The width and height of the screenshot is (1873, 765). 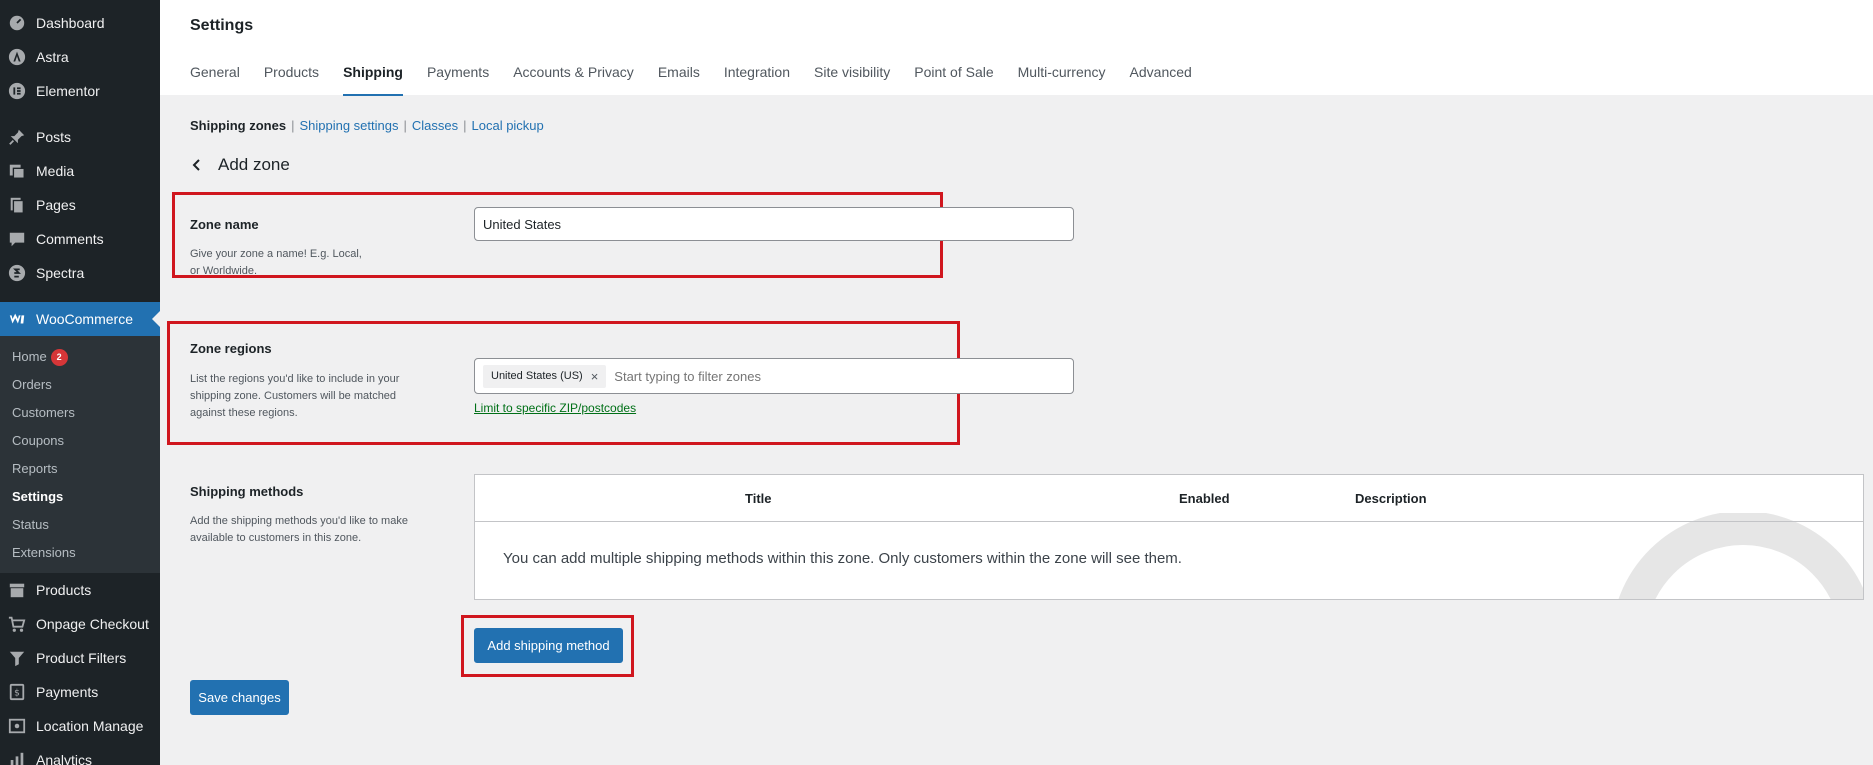 I want to click on comment-icon, so click(x=17, y=239).